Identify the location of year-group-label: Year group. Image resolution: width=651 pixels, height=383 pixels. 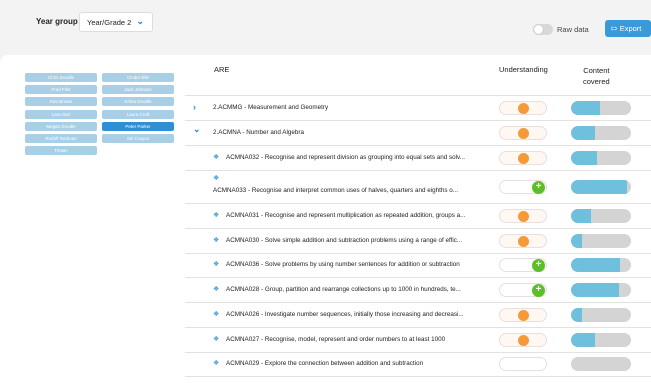
(57, 21).